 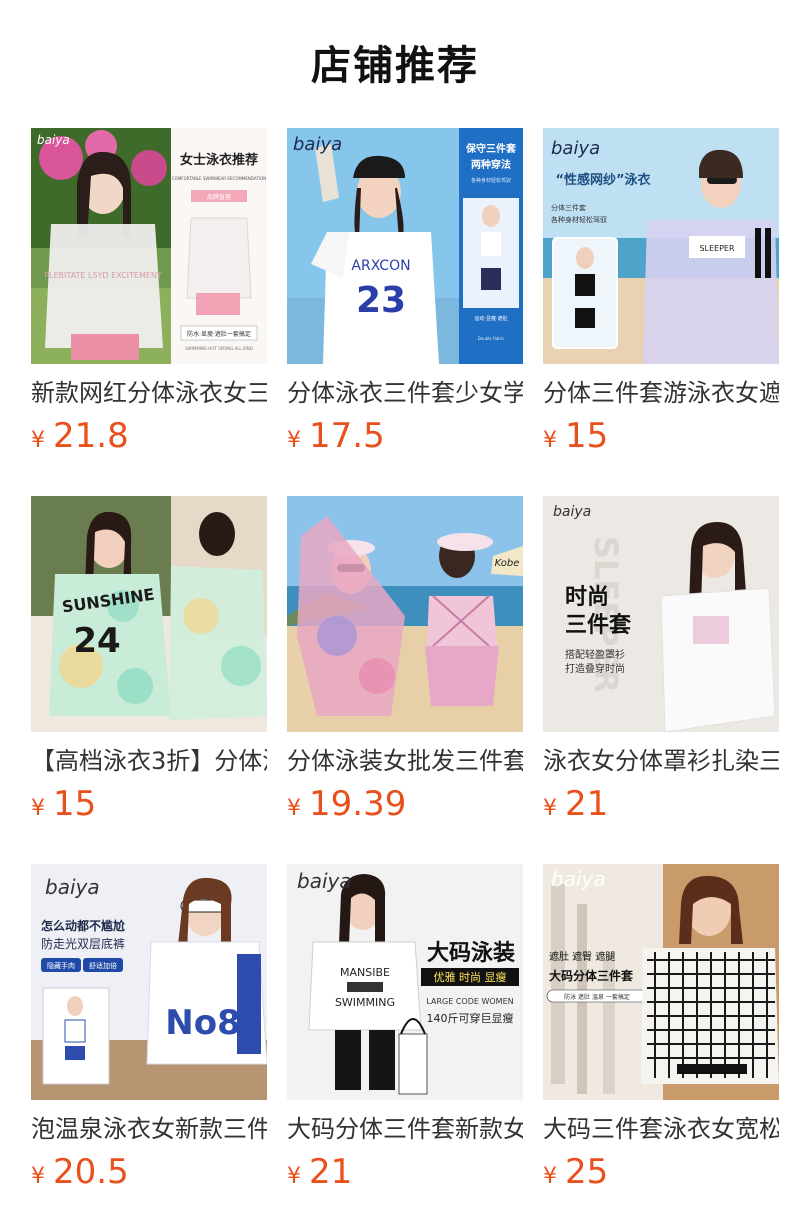 I want to click on image-text: 隐藏手肉, so click(x=61, y=965).